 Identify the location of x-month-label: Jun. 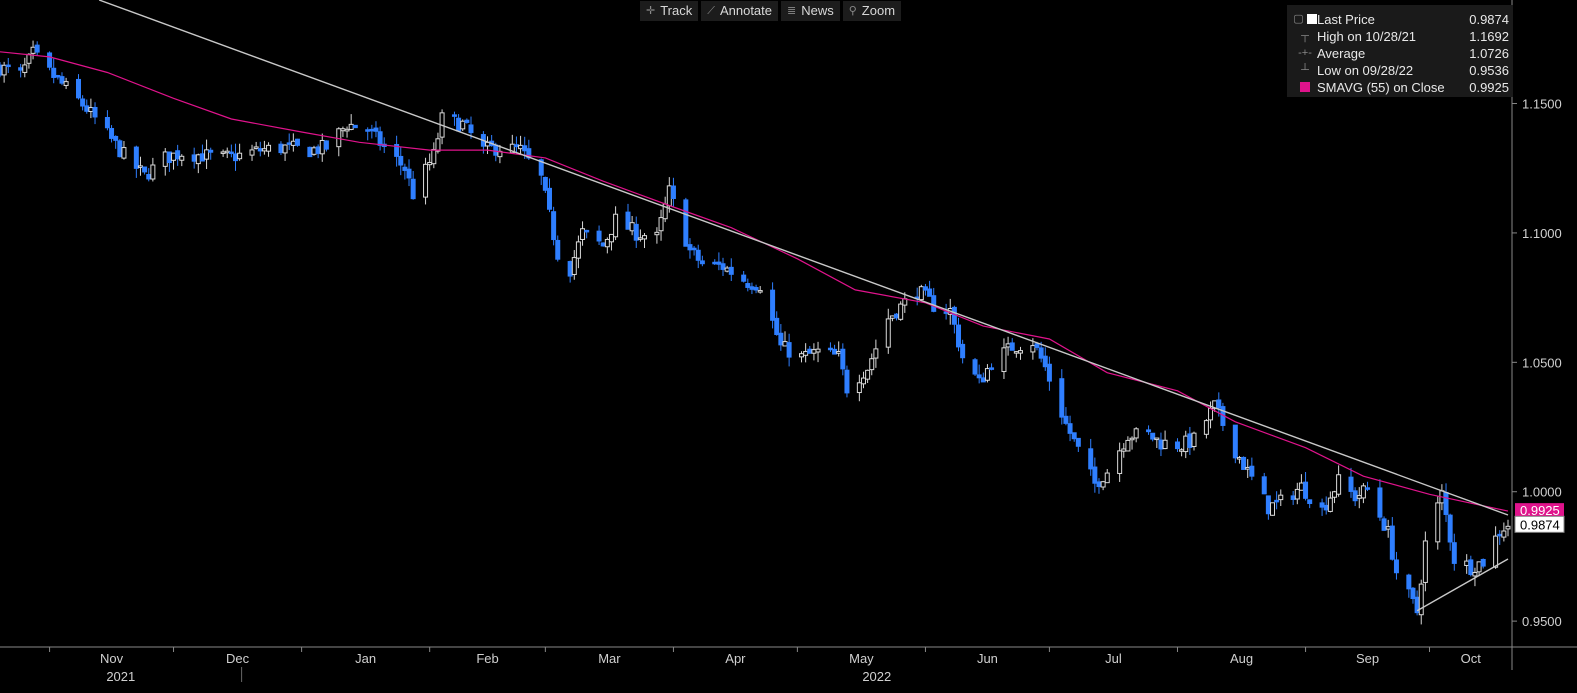
(987, 658).